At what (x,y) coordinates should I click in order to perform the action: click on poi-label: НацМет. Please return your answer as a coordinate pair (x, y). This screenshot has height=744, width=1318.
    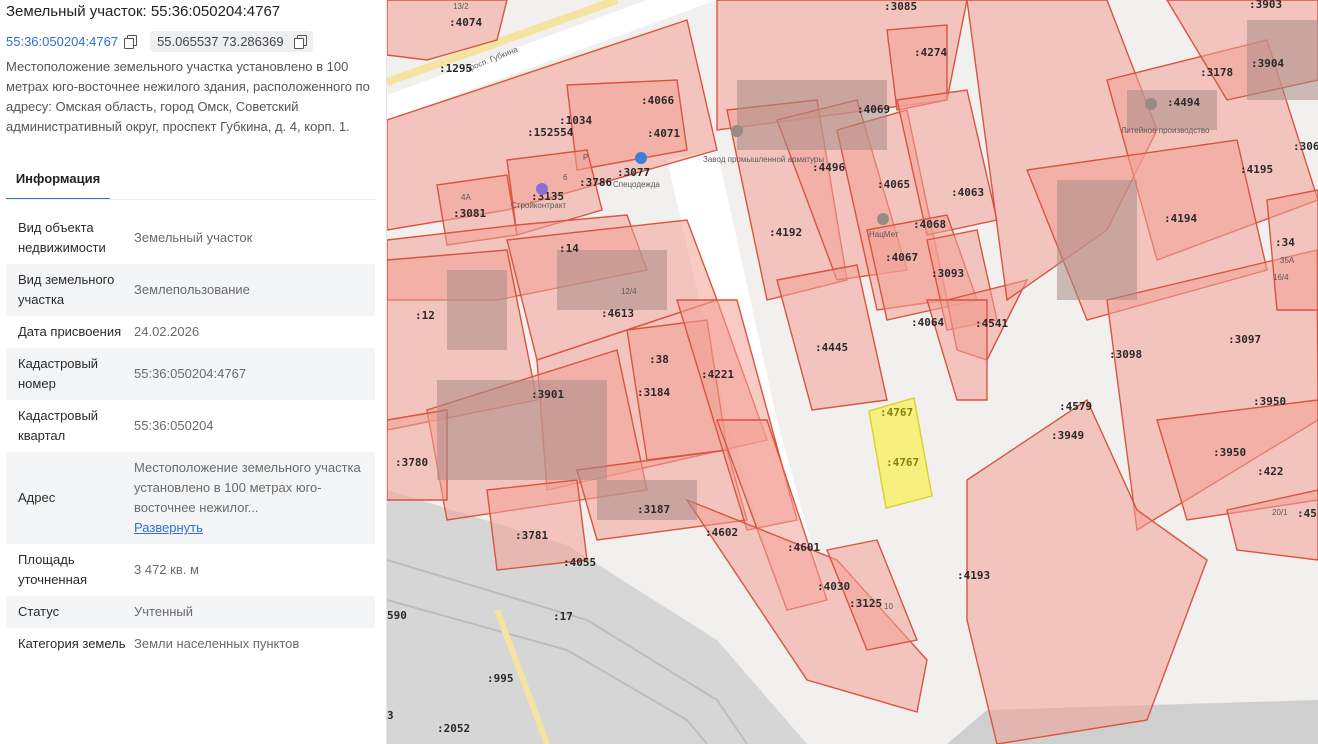
    Looking at the image, I should click on (884, 234).